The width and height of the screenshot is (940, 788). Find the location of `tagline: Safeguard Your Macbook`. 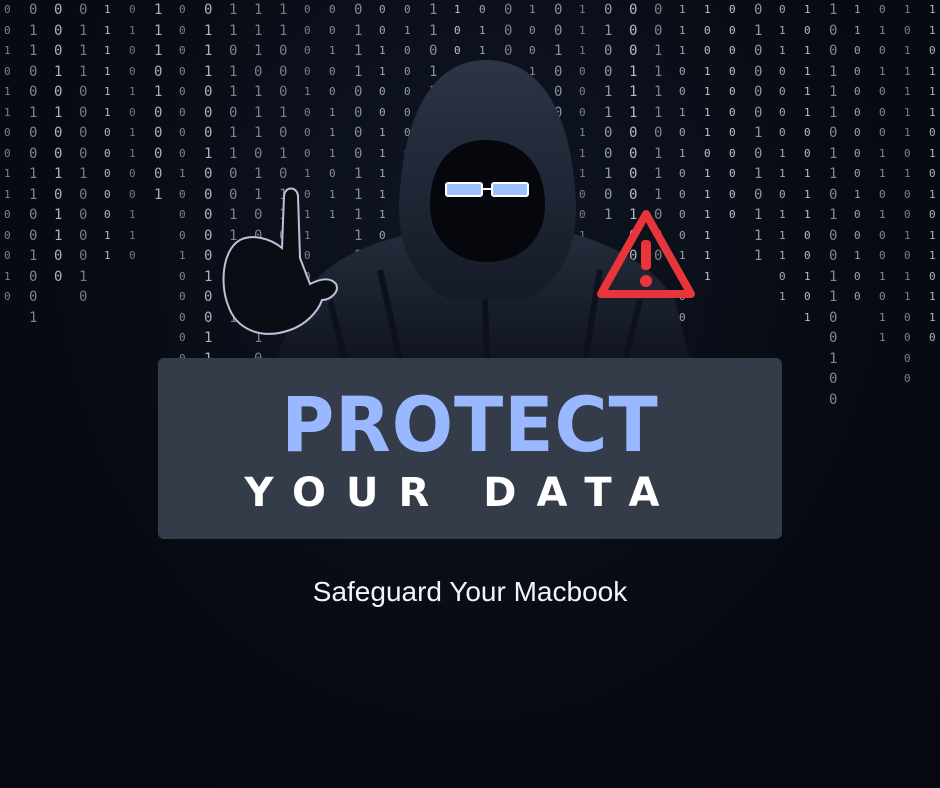

tagline: Safeguard Your Macbook is located at coordinates (470, 591).